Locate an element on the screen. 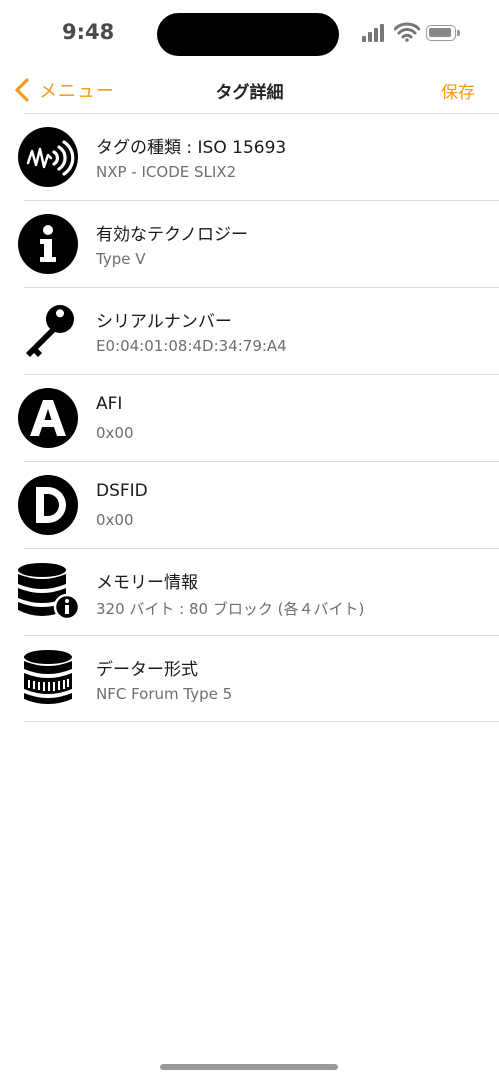 This screenshot has height=1080, width=499. page-title: タグ詳細 is located at coordinates (249, 93).